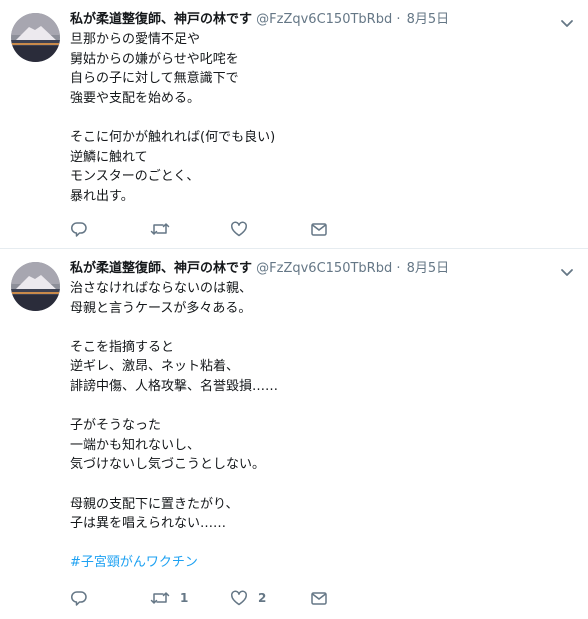  Describe the element at coordinates (109, 157) in the screenshot. I see `tweet-text-line: 逆鱗に触れて` at that location.